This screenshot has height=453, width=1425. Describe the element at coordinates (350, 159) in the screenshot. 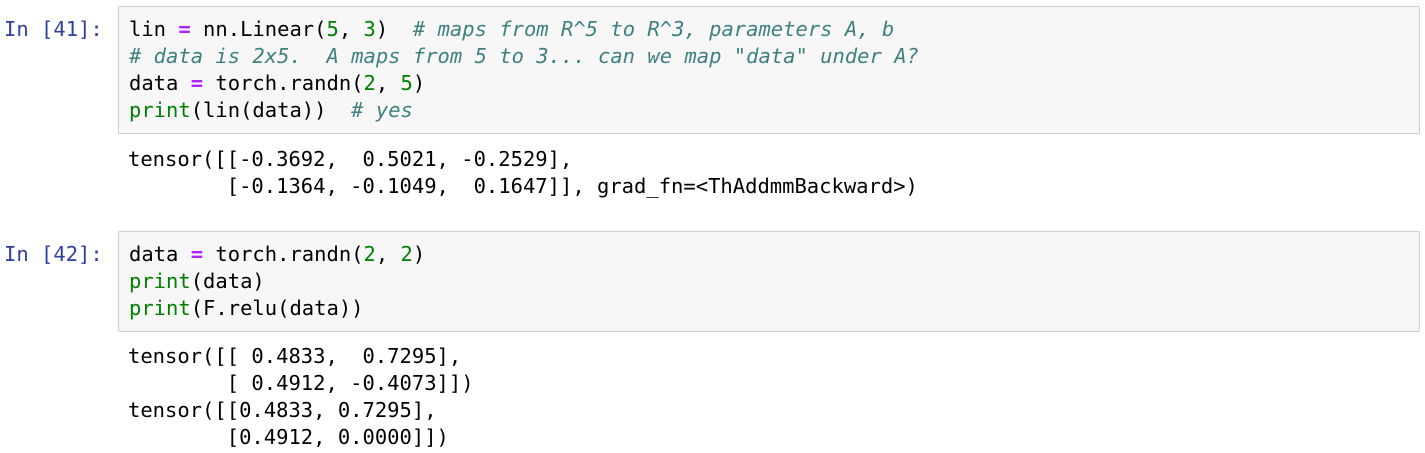

I see `output-line: tensor([[-0.3692, 0.5021, -0.2529],` at that location.